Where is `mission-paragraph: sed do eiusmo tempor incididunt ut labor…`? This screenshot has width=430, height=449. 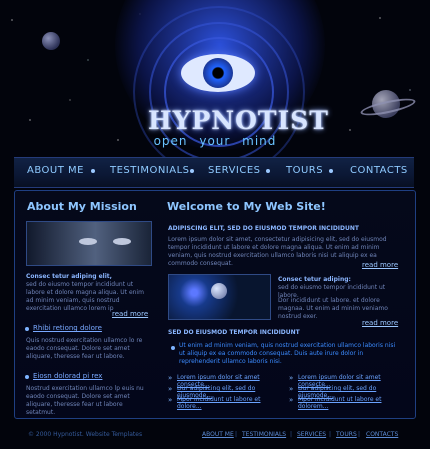
mission-paragraph: sed do eiusmo tempor incididunt ut labor… is located at coordinates (85, 296).